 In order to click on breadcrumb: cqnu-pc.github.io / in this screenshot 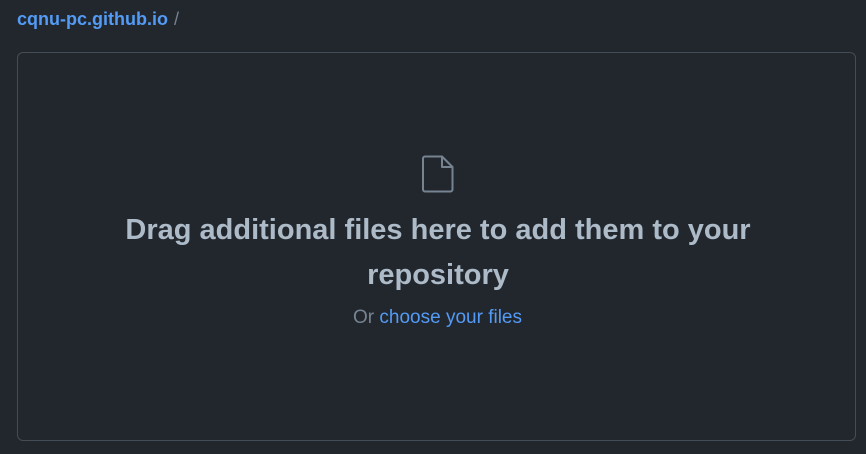, I will do `click(98, 19)`.